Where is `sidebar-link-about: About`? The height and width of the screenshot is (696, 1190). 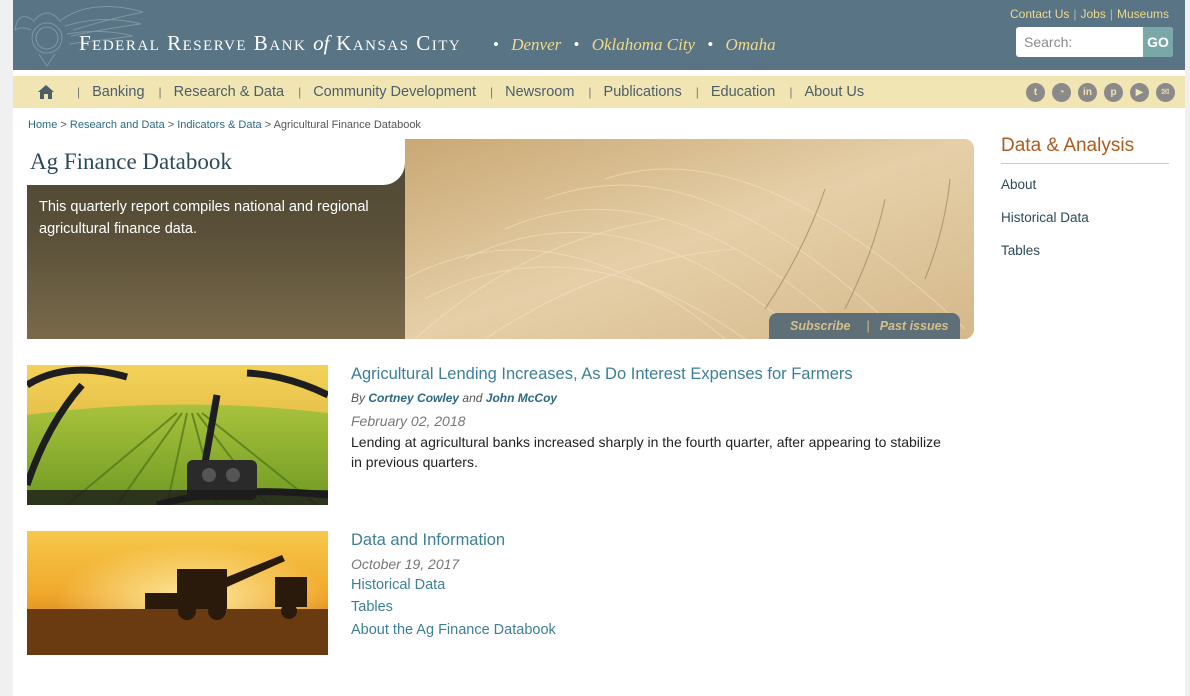
sidebar-link-about: About is located at coordinates (1018, 184).